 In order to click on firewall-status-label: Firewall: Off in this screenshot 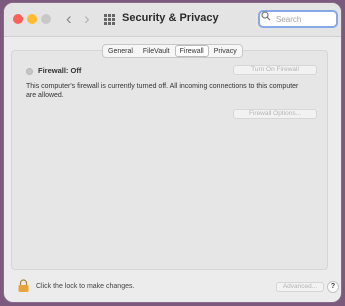, I will do `click(60, 70)`.